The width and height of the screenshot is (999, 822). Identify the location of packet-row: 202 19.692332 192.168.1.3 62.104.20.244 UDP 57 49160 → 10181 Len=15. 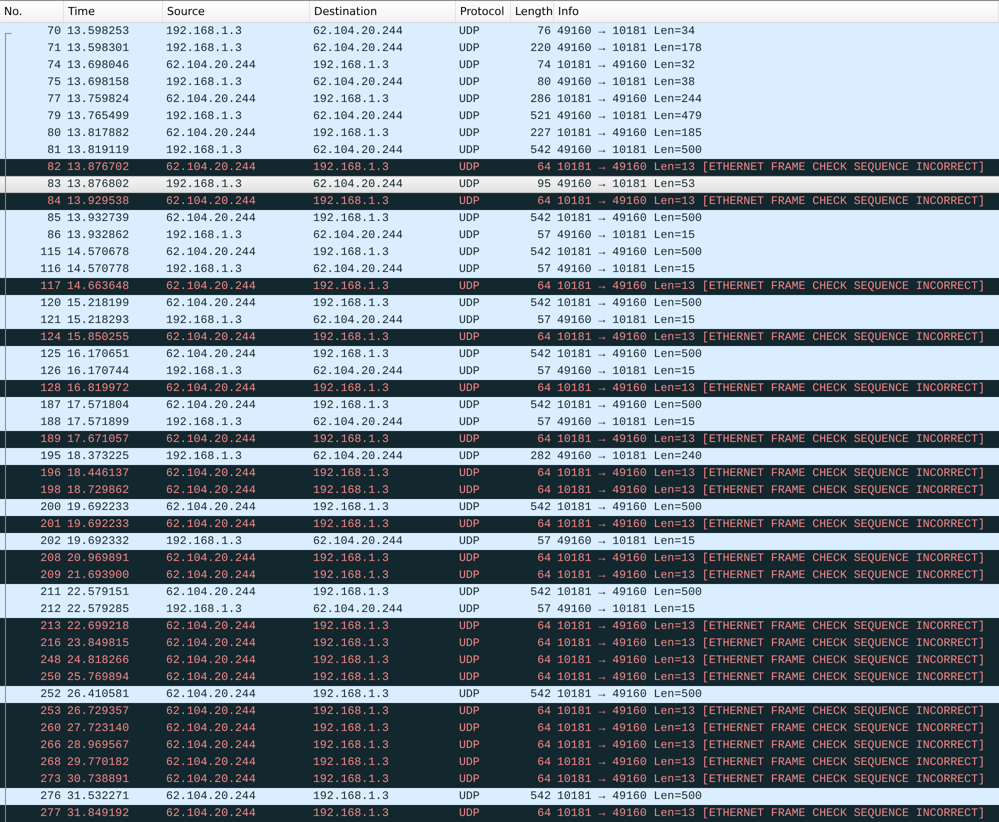
(499, 541).